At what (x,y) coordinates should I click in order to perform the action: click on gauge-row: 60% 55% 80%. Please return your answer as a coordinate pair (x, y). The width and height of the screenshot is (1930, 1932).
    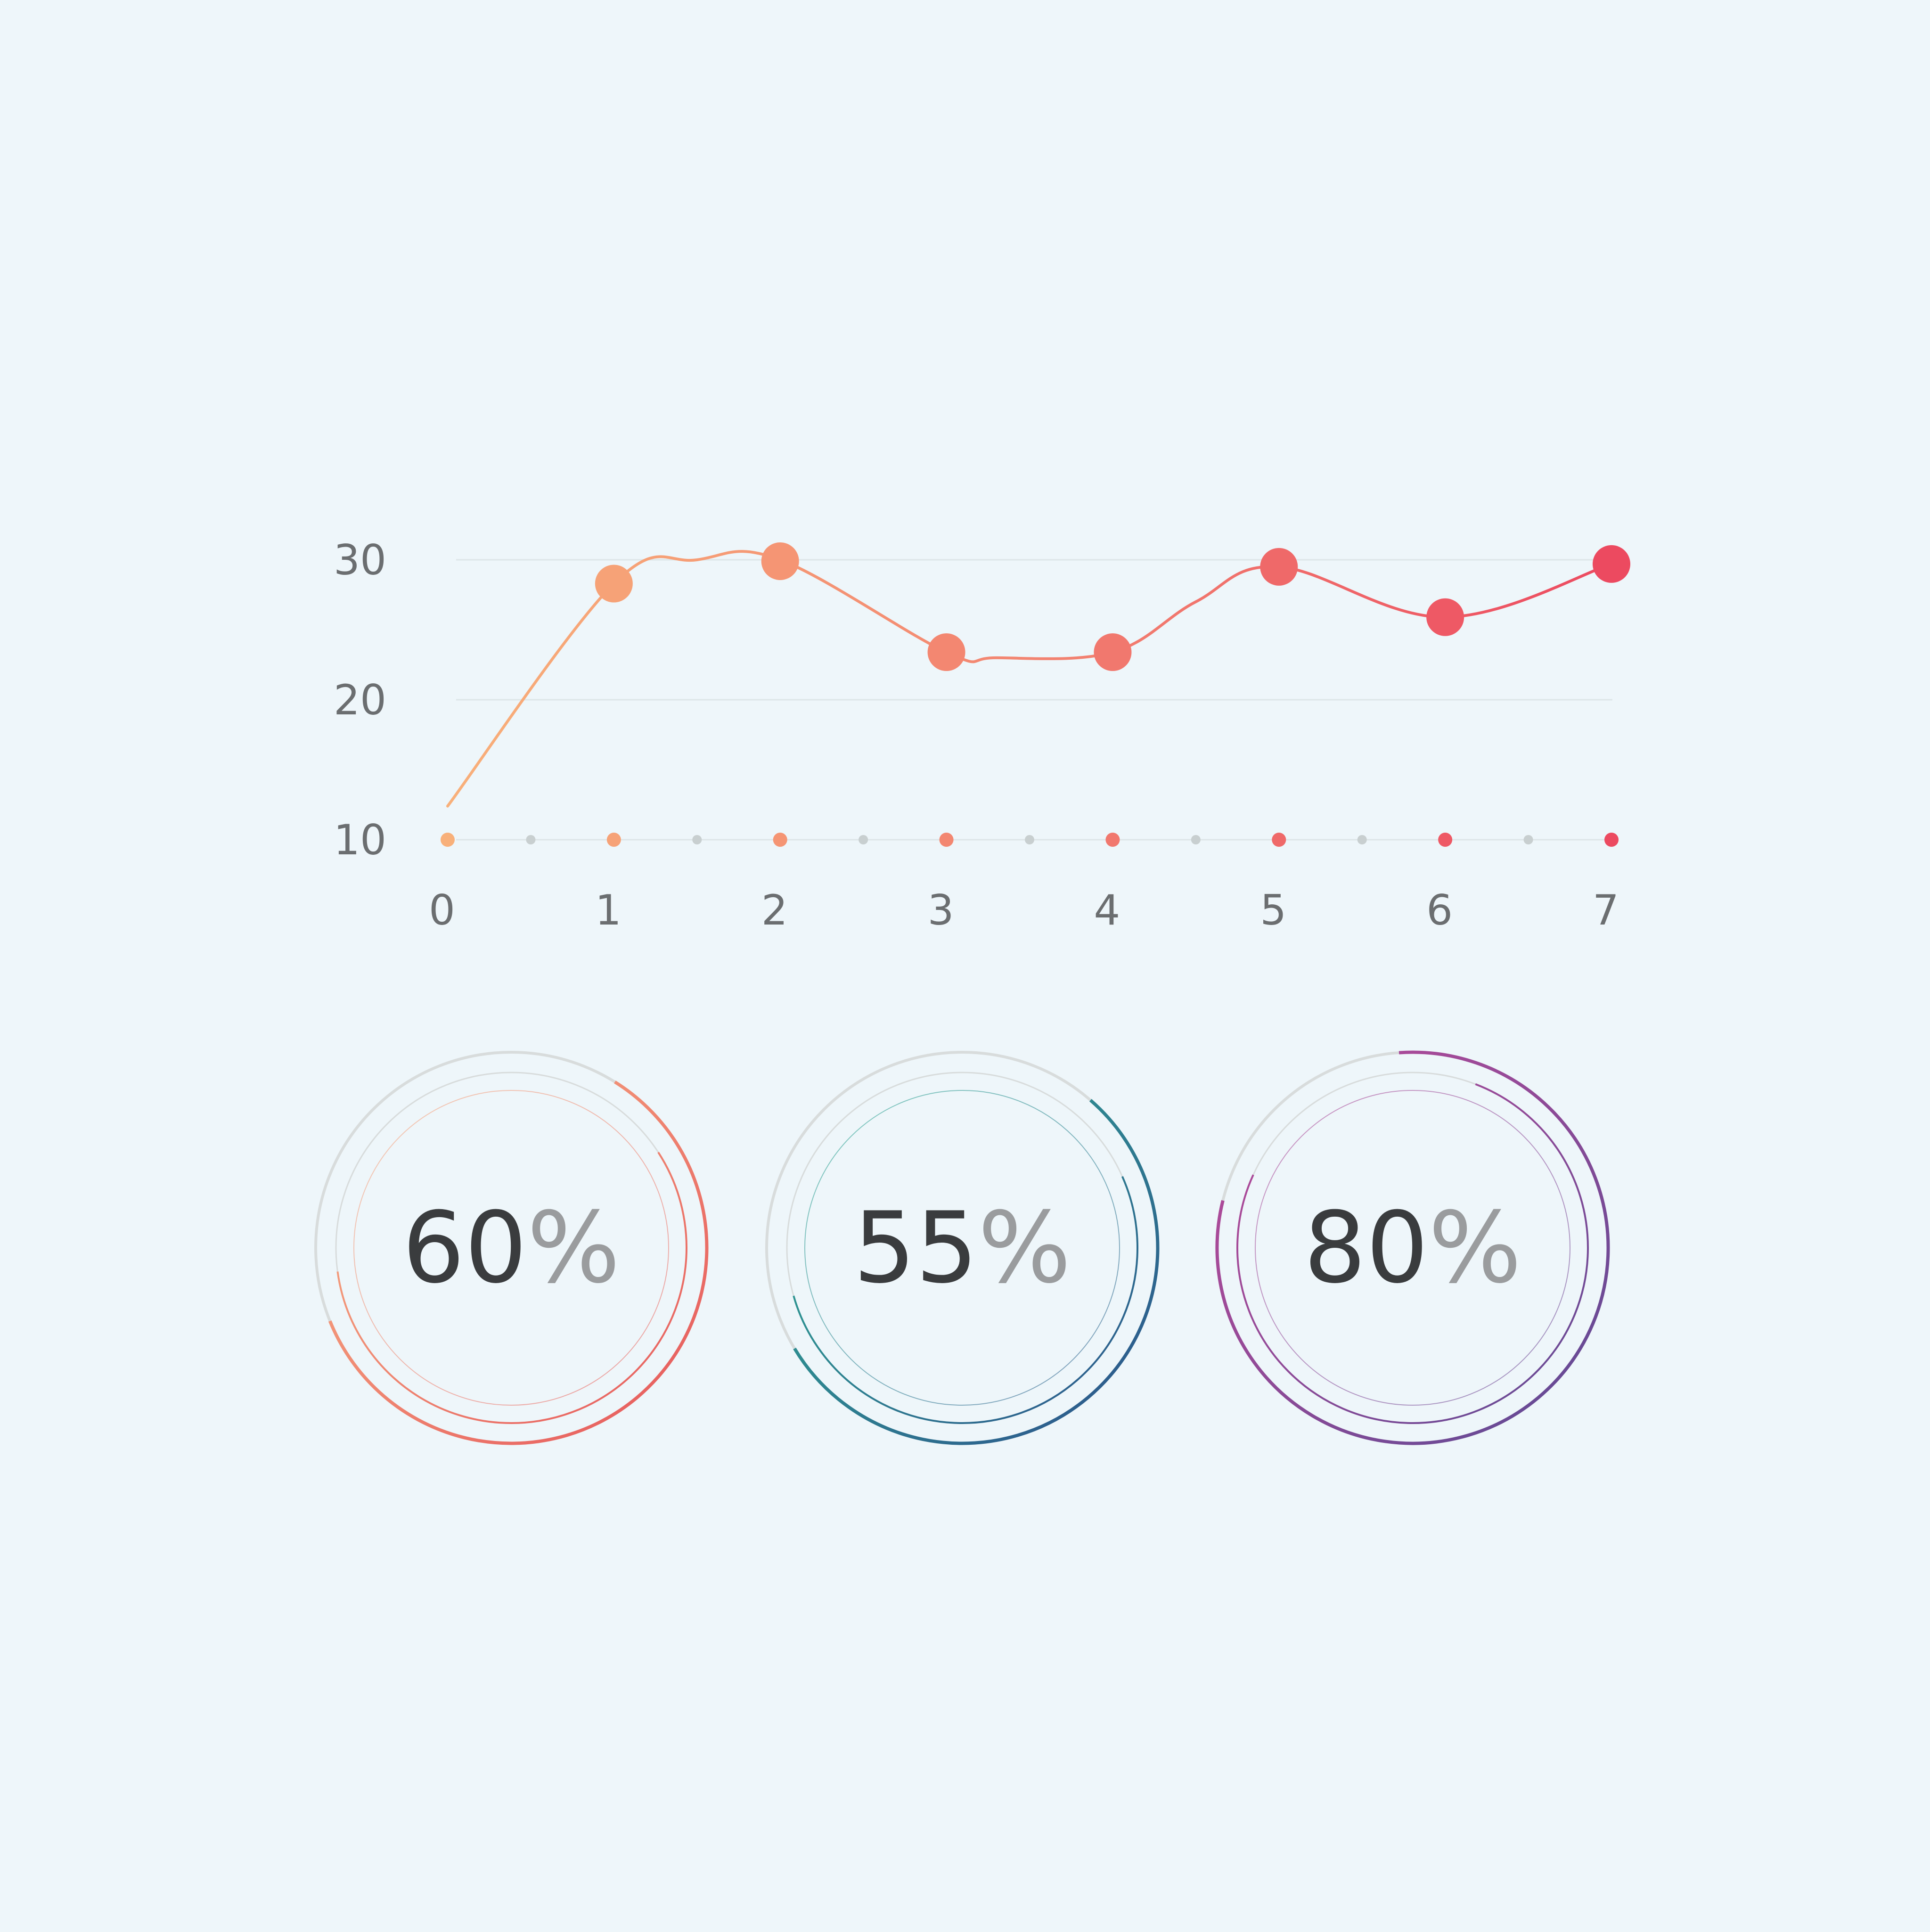
    Looking at the image, I should click on (962, 1247).